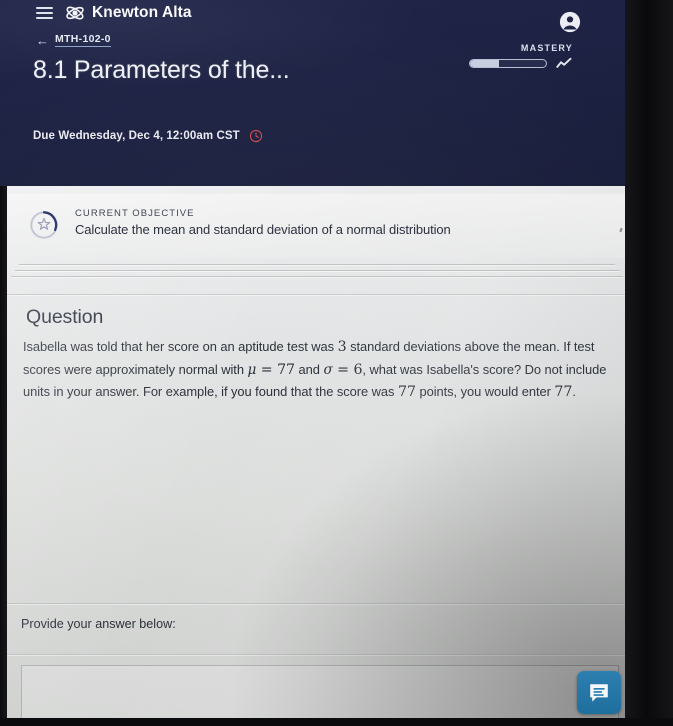 The width and height of the screenshot is (673, 726). Describe the element at coordinates (42, 40) in the screenshot. I see `back-arrow-icon: ←` at that location.